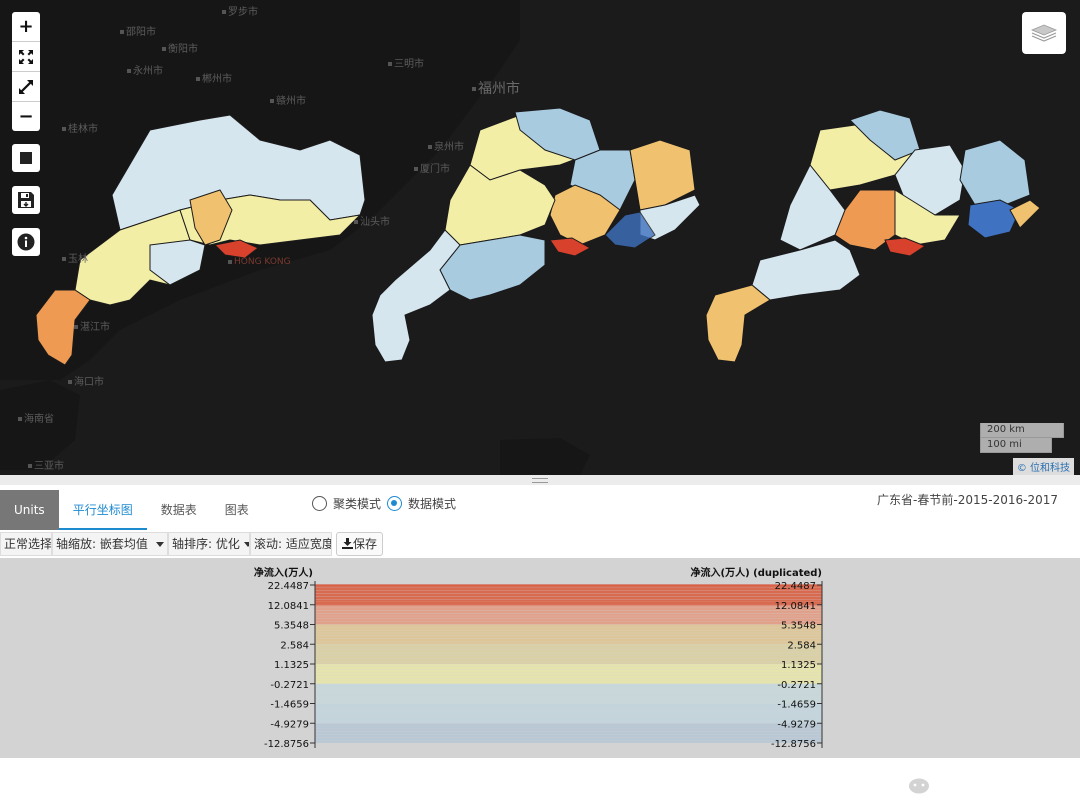 The height and width of the screenshot is (800, 1080). Describe the element at coordinates (994, 784) in the screenshot. I see `watermark-text: 位和科技` at that location.